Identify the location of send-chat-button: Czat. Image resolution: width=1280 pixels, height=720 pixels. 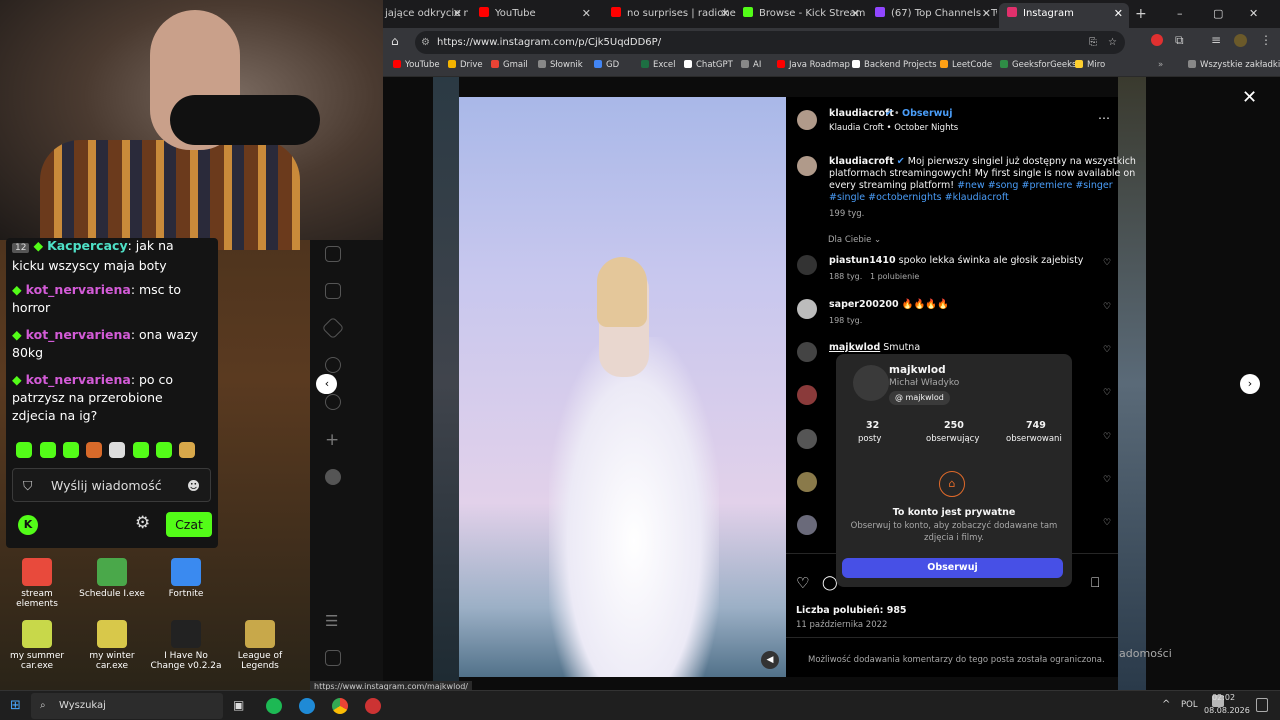
(189, 524).